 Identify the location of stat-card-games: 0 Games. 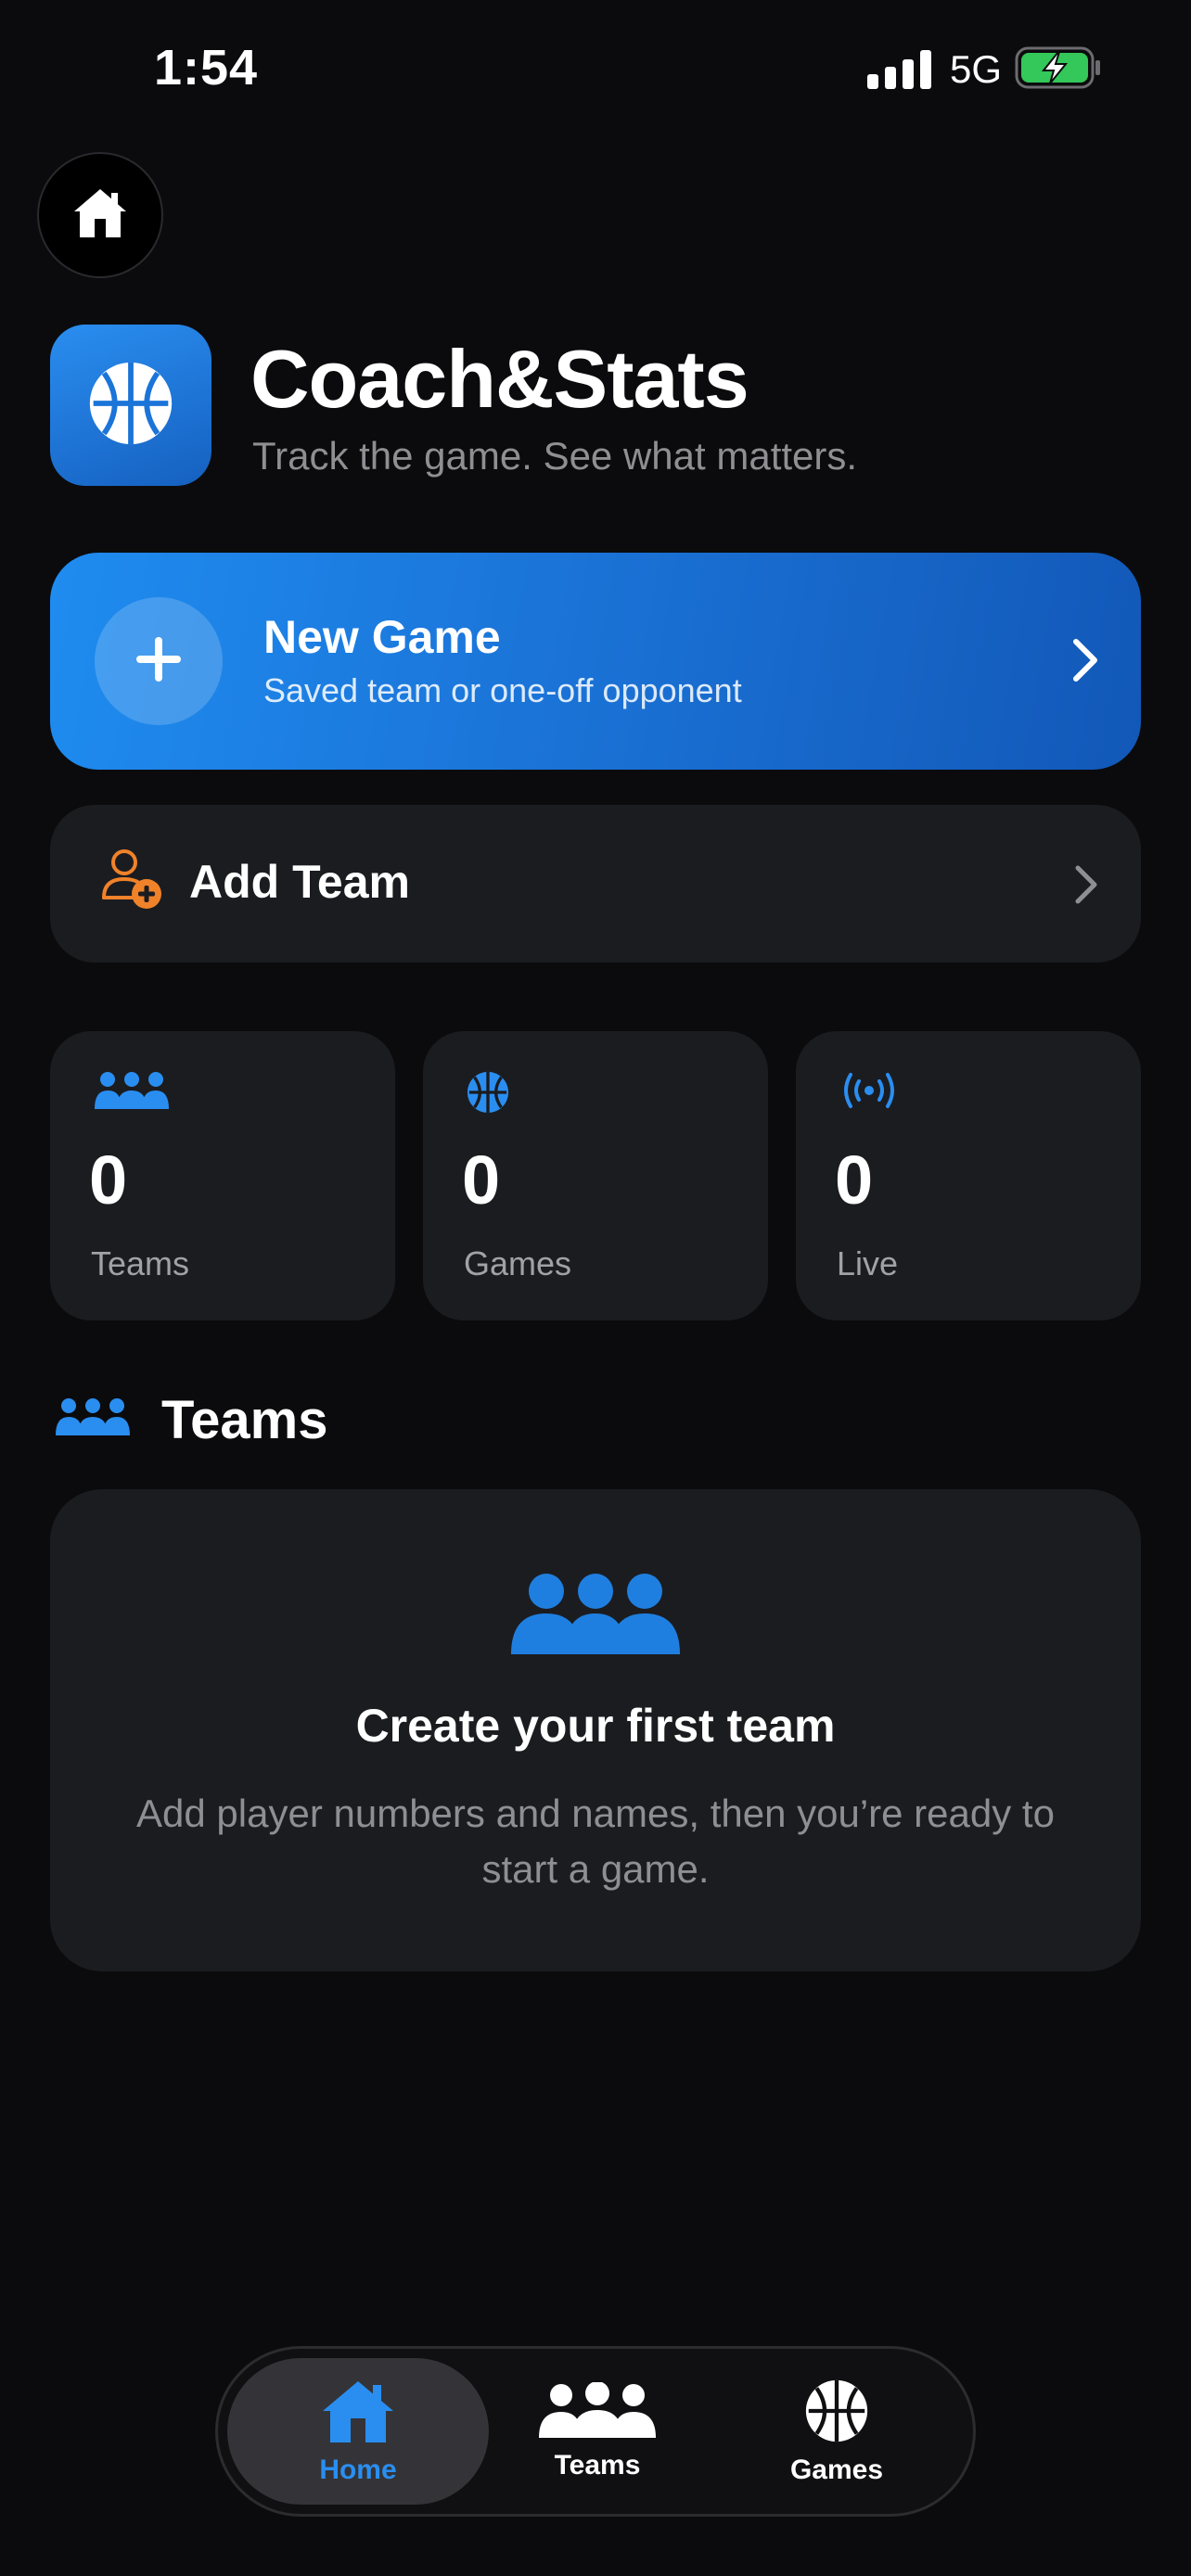
(595, 1176).